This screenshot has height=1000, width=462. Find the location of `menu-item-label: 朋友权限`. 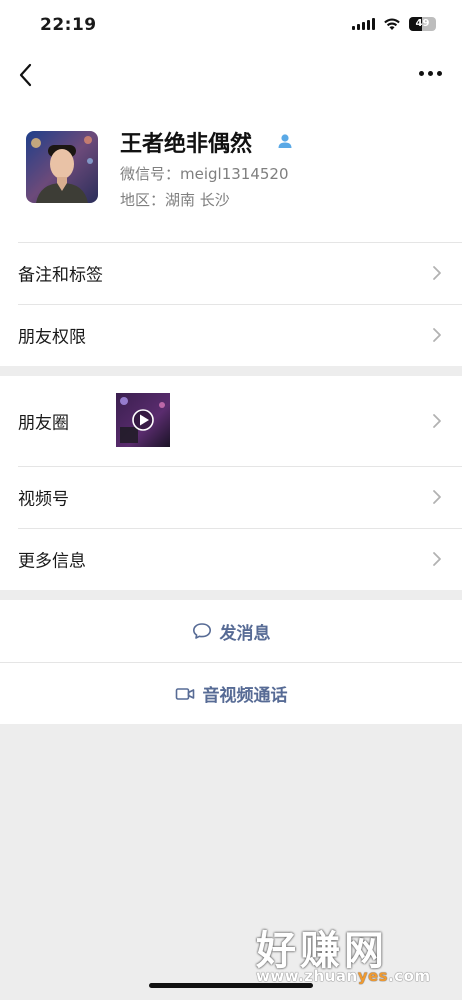

menu-item-label: 朋友权限 is located at coordinates (52, 337).